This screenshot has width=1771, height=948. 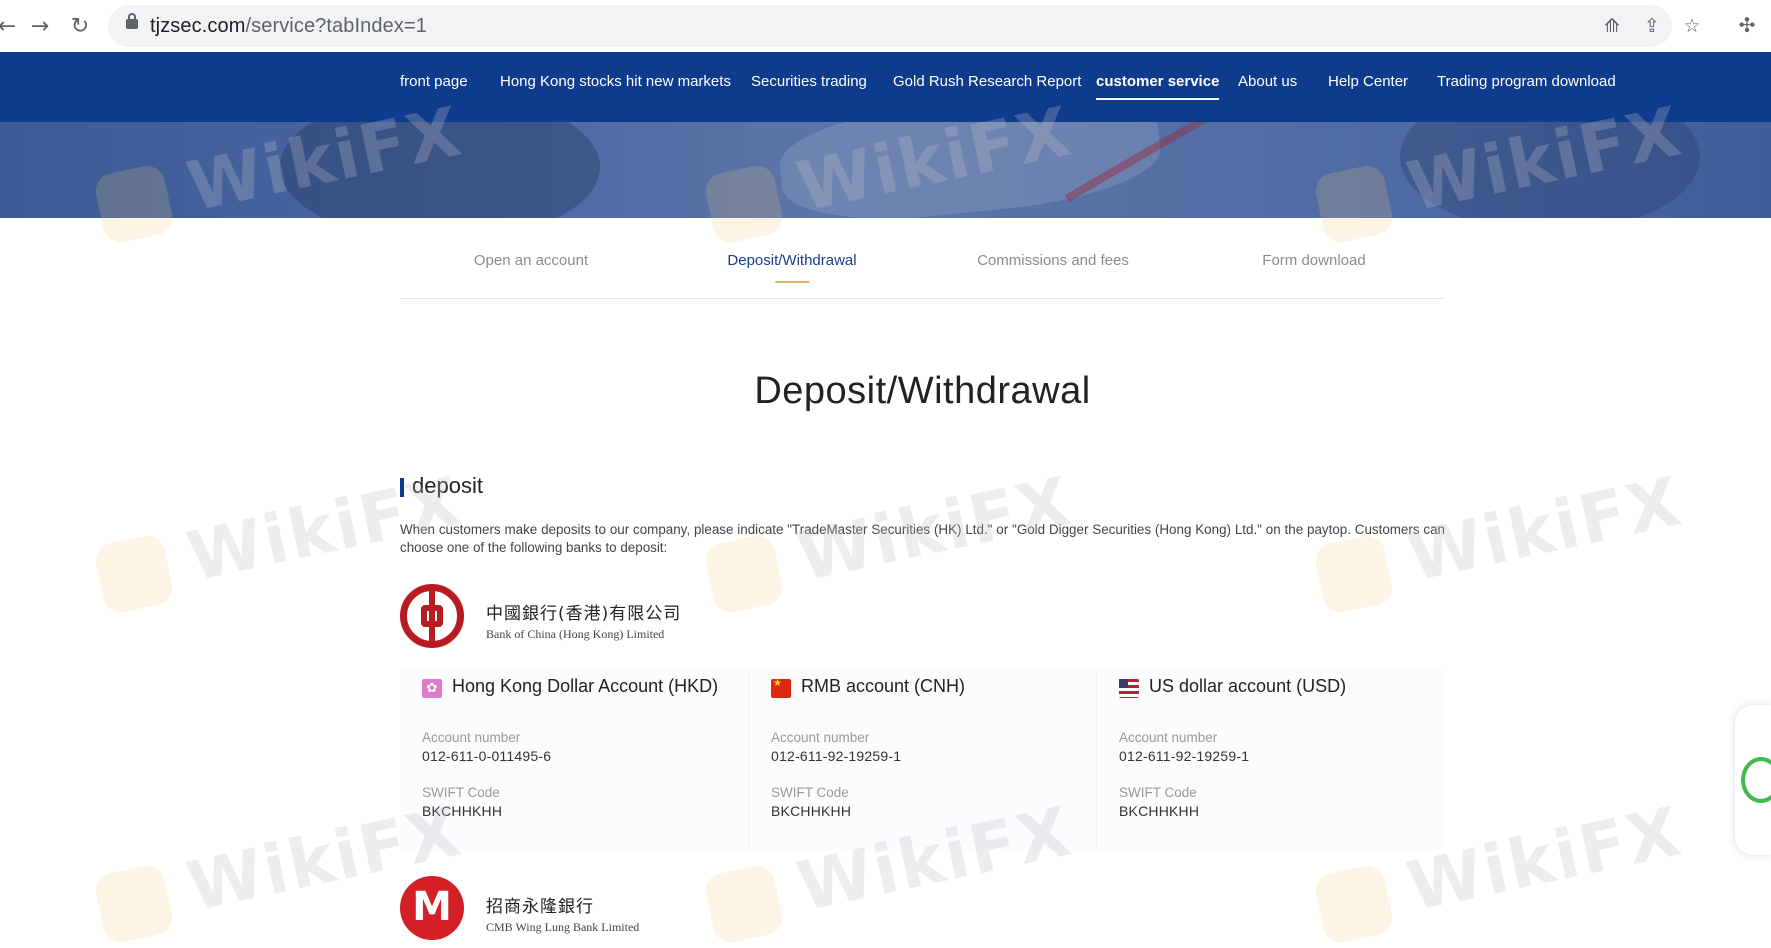 I want to click on section-marker, so click(x=402, y=487).